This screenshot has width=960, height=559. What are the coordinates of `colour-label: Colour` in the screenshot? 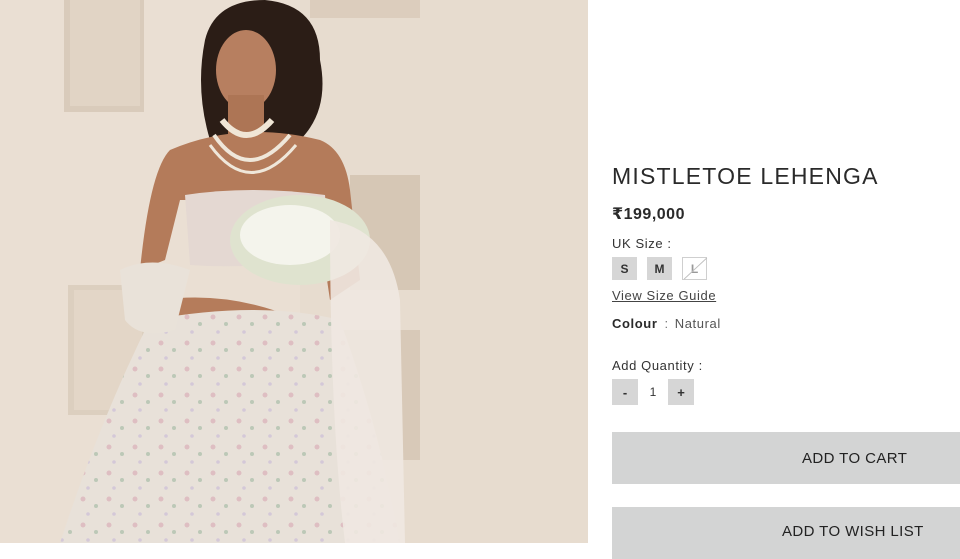 It's located at (635, 323).